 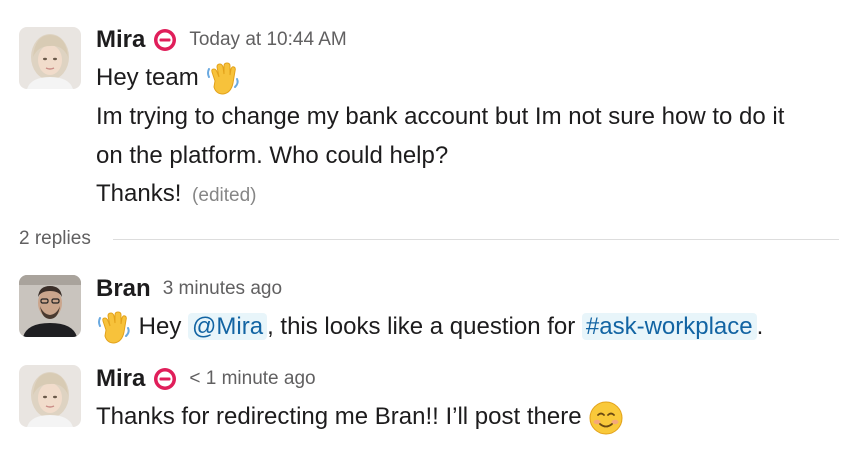 What do you see at coordinates (147, 77) in the screenshot?
I see `message-text: Hey team` at bounding box center [147, 77].